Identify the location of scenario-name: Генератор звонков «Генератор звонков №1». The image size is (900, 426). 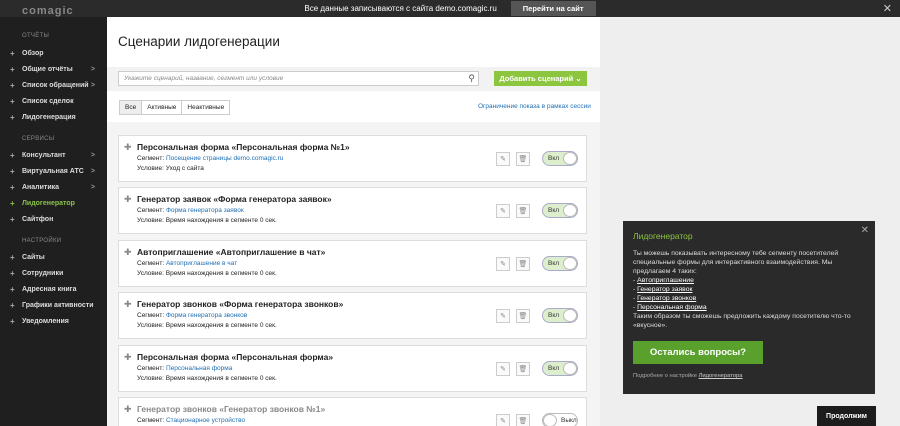
(231, 409).